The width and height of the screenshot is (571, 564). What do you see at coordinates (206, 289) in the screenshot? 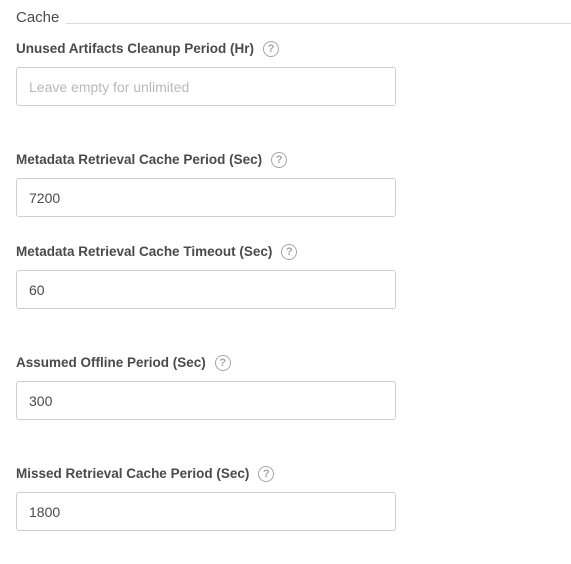
I see `metadata-retrieval-cache-timeout-input` at bounding box center [206, 289].